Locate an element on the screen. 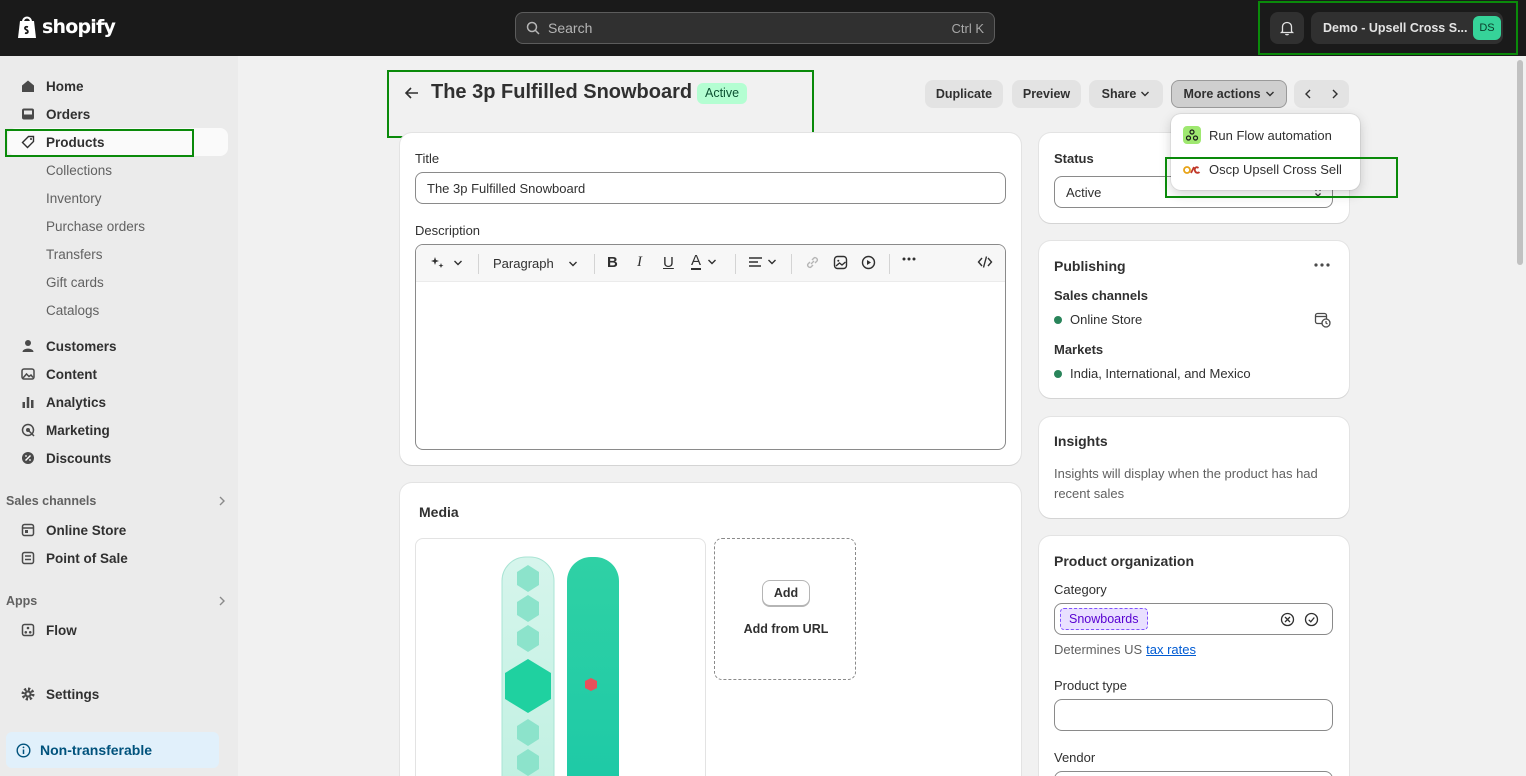  status-value: Active is located at coordinates (1084, 192).